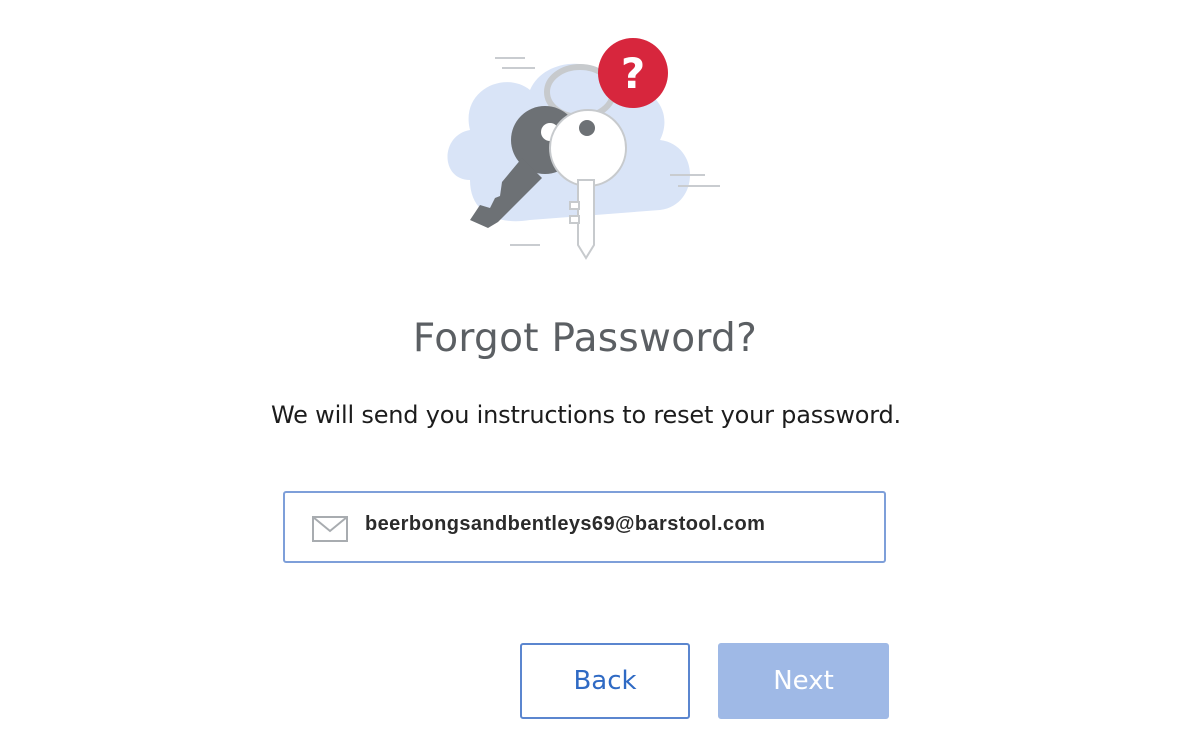  Describe the element at coordinates (633, 73) in the screenshot. I see `question-badge: ?` at that location.